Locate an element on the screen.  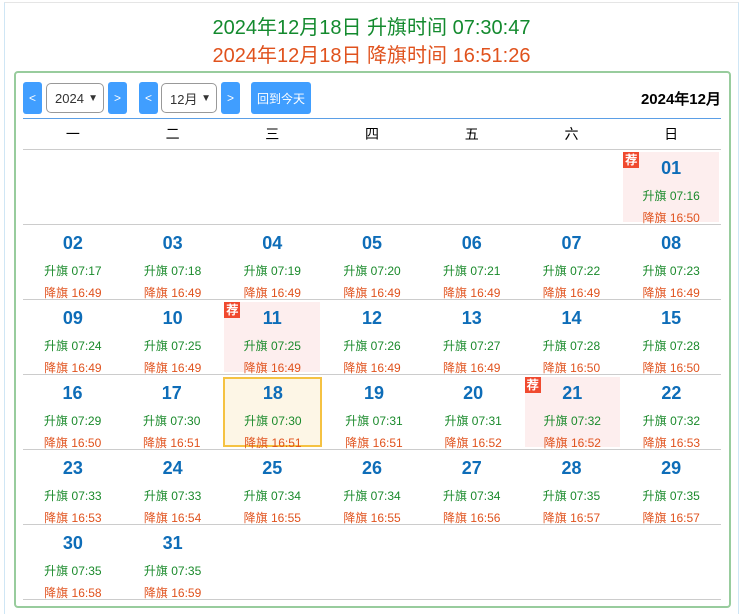
day-cell: 荐 11 升旗 07:25 降旗 16:49 is located at coordinates (272, 338).